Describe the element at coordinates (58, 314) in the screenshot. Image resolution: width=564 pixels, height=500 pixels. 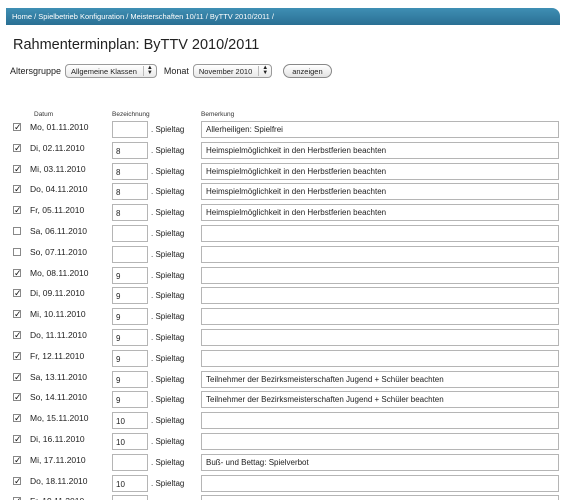
I see `row-date: Mi, 10.11.2010` at that location.